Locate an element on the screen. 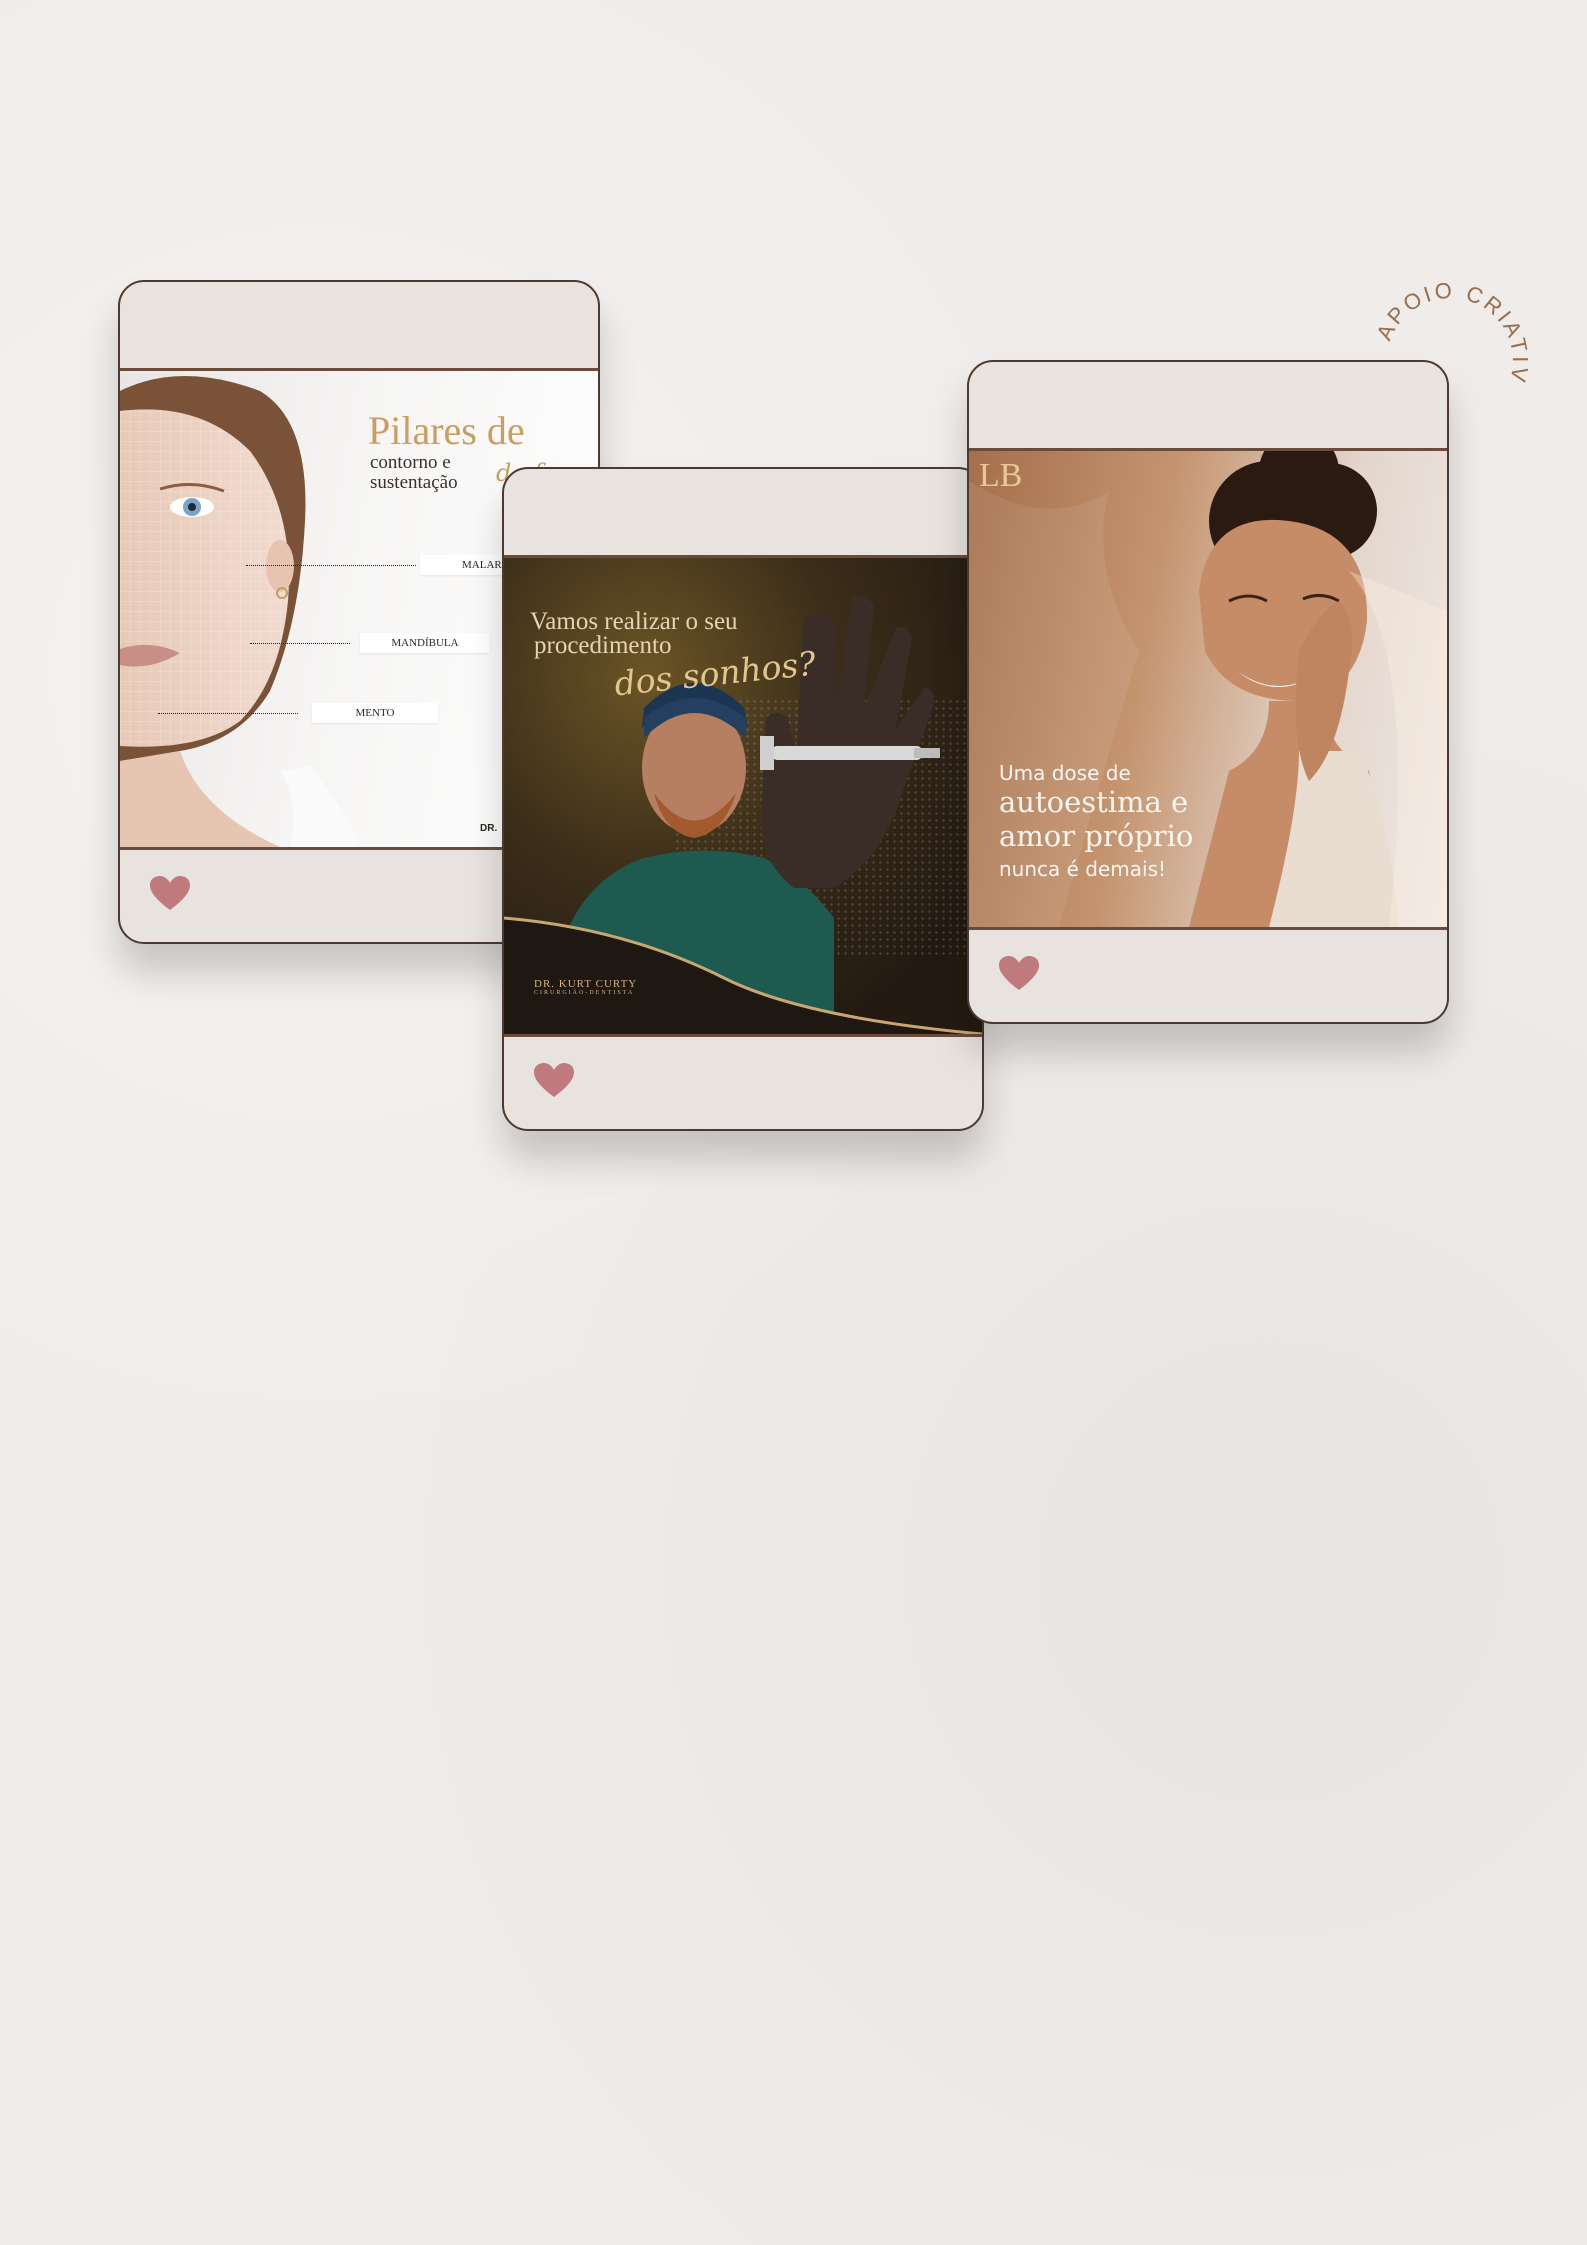 The width and height of the screenshot is (1587, 2245). label-mandibula: MANDÍBULA is located at coordinates (425, 643).